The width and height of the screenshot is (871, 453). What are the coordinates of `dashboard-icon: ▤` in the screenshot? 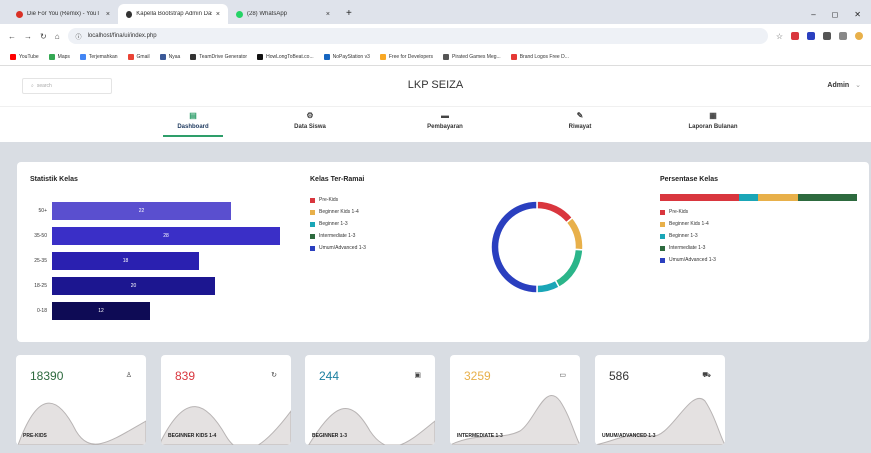 It's located at (193, 115).